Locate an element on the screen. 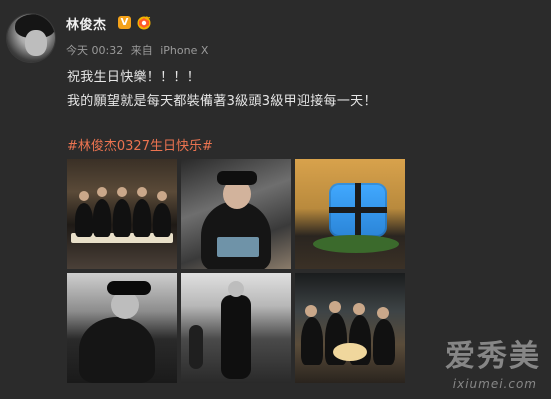 This screenshot has height=399, width=551. post-time: 今天 00:32 is located at coordinates (94, 50).